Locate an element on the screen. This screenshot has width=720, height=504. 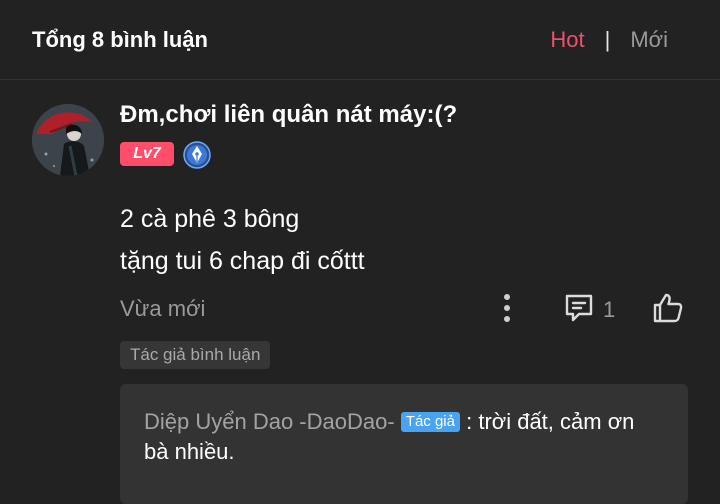
sort-tabs: Hot | Mới is located at coordinates (609, 40).